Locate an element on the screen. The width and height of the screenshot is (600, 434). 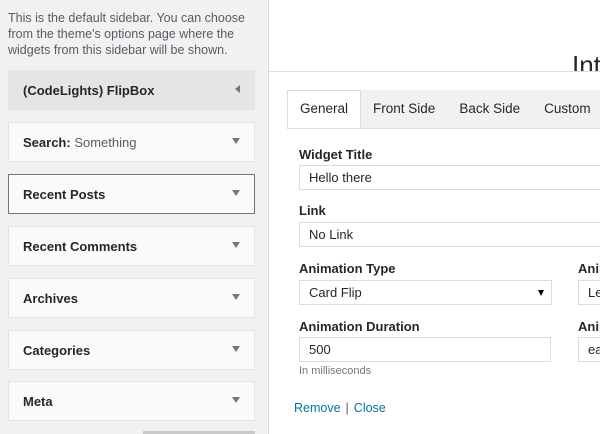
animation-type-select: Card Flip is located at coordinates (425, 292).